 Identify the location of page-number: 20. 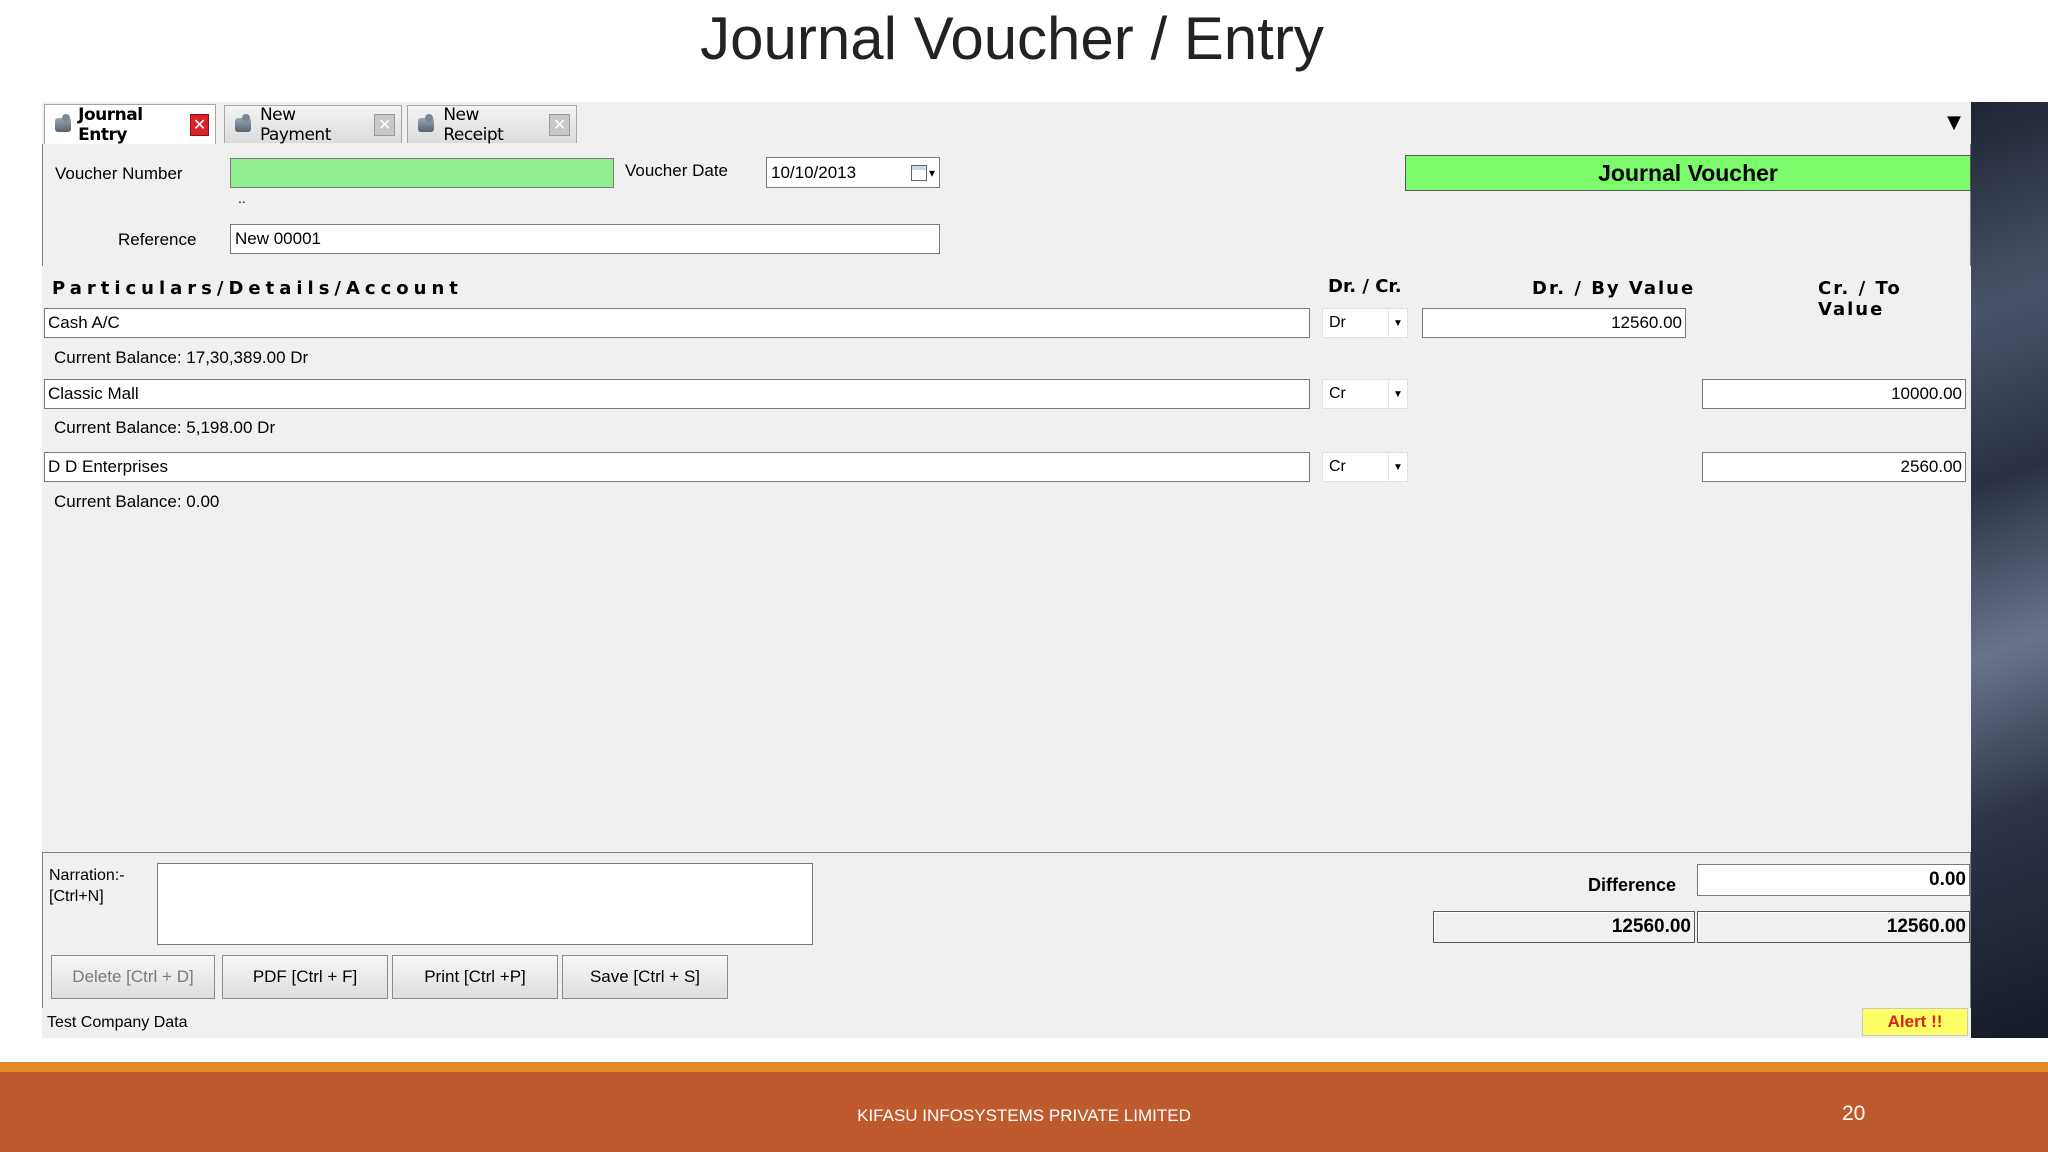
(1854, 1113).